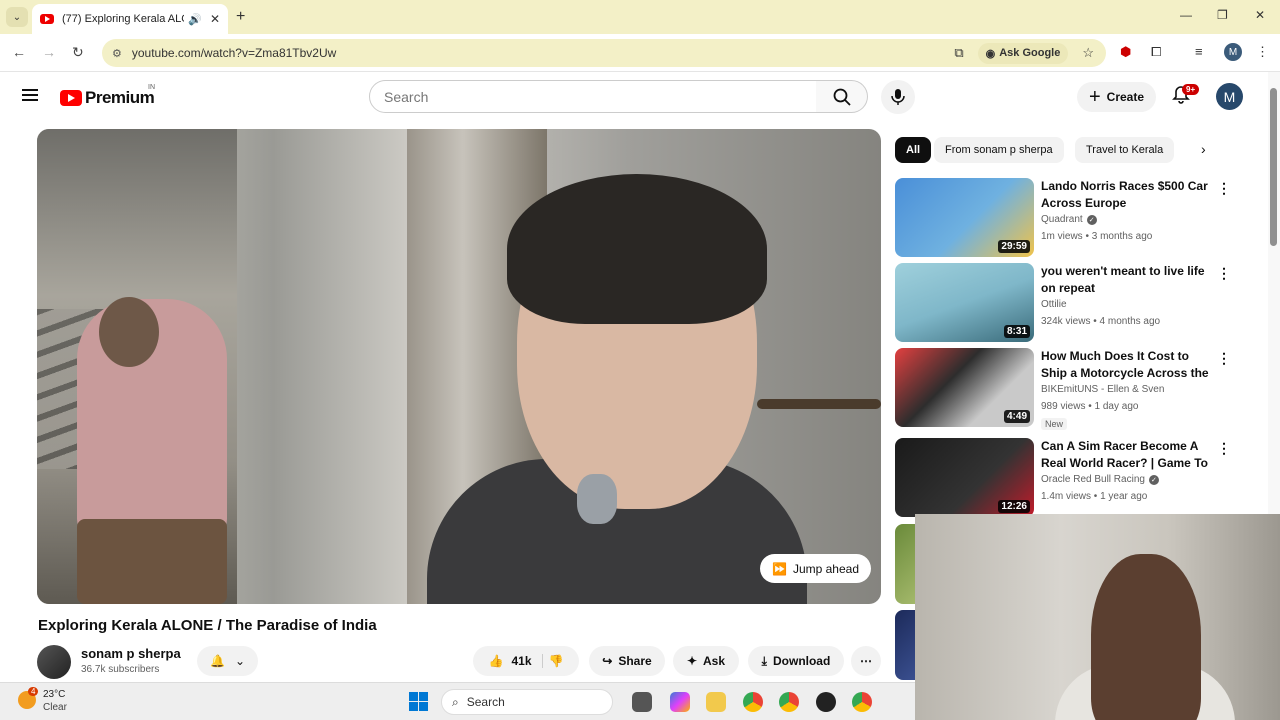  Describe the element at coordinates (527, 702) in the screenshot. I see `taskbar-search: ⌕ Search` at that location.